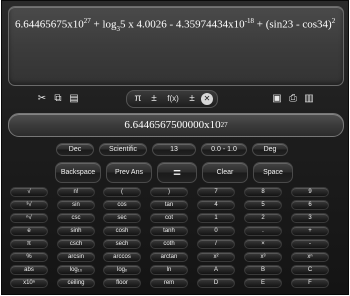 This screenshot has height=296, width=350. Describe the element at coordinates (169, 231) in the screenshot. I see `key-button: tanh` at that location.